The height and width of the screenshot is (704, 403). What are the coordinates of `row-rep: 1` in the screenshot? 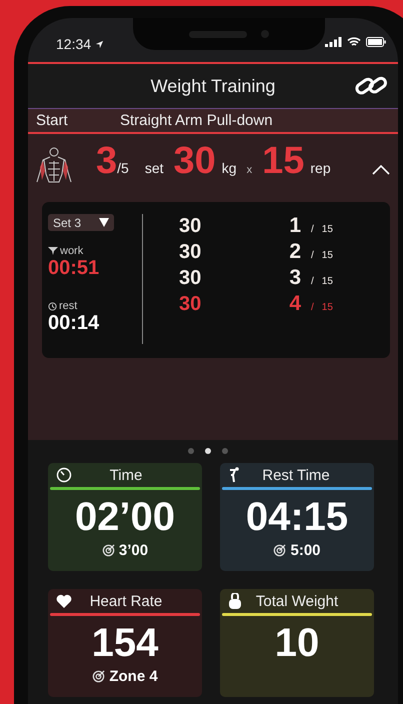 It's located at (294, 226).